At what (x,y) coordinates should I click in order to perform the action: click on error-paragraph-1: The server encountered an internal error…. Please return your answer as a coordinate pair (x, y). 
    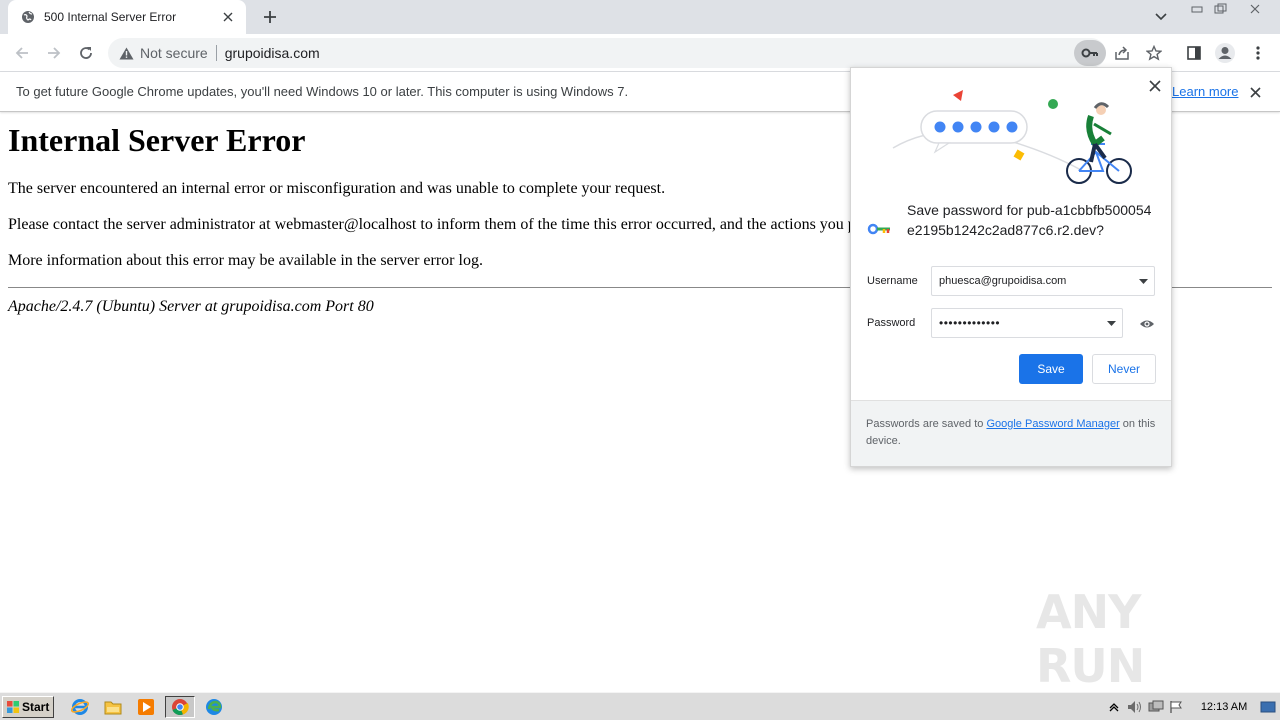
    Looking at the image, I should click on (337, 188).